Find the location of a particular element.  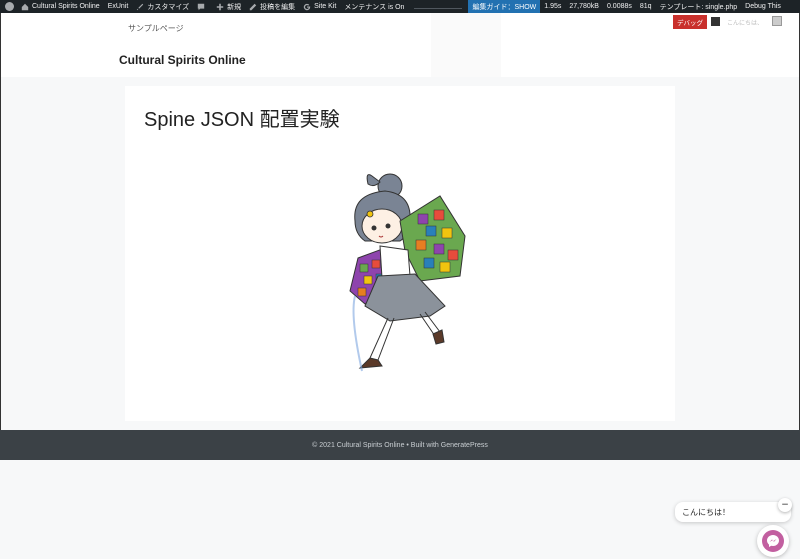

adminbar-site-kit: Site Kit is located at coordinates (319, 6).